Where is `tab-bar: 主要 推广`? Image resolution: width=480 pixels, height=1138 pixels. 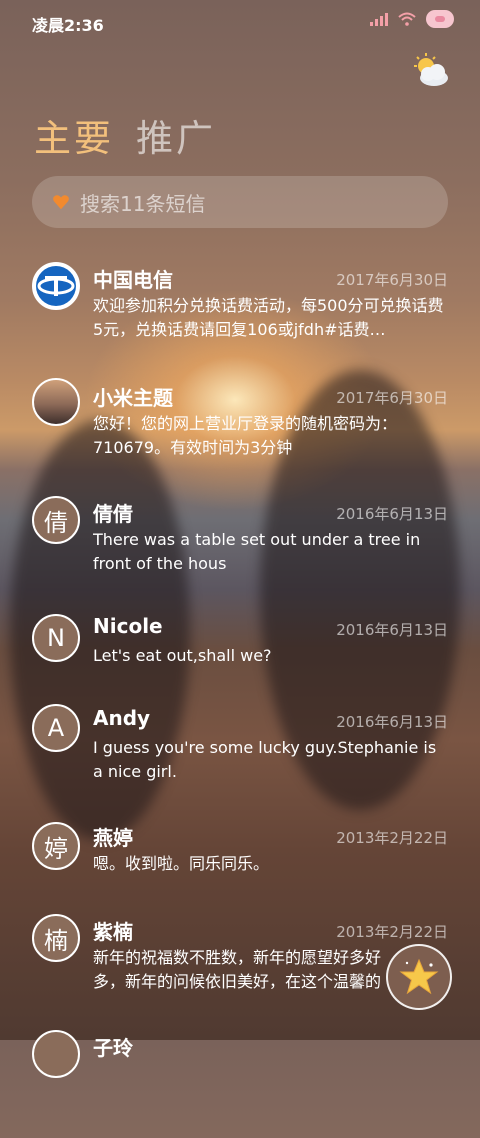 tab-bar: 主要 推广 is located at coordinates (125, 135).